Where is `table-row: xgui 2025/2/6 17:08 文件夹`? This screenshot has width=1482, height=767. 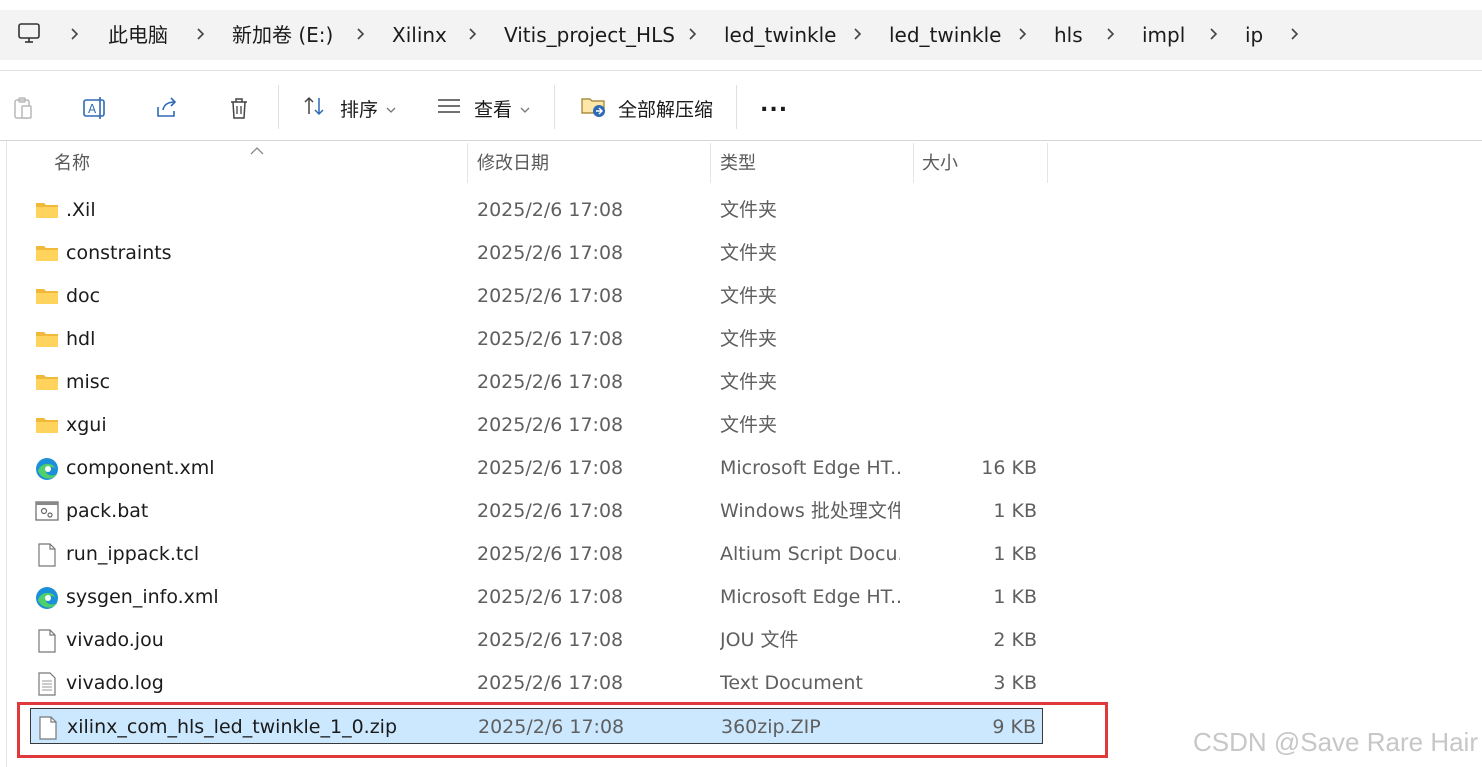 table-row: xgui 2025/2/6 17:08 文件夹 is located at coordinates (536, 425).